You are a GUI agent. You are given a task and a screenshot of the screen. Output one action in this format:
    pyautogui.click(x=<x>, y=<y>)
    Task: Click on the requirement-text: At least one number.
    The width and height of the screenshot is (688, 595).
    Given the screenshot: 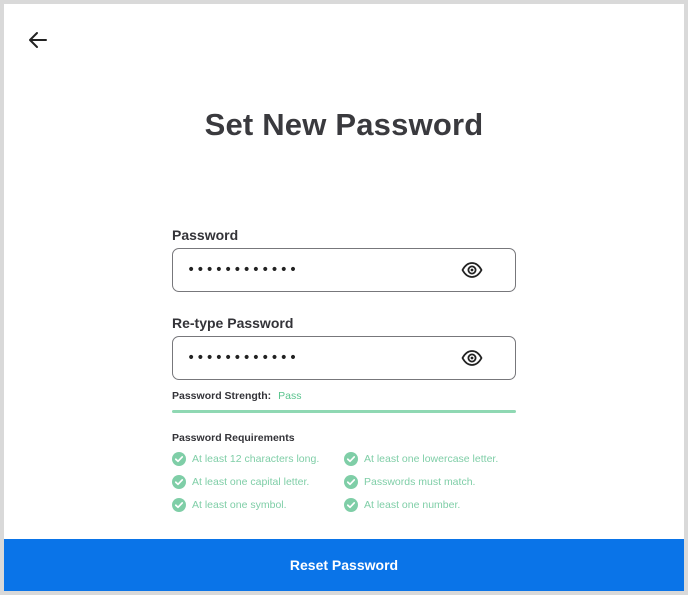 What is the action you would take?
    pyautogui.click(x=412, y=505)
    